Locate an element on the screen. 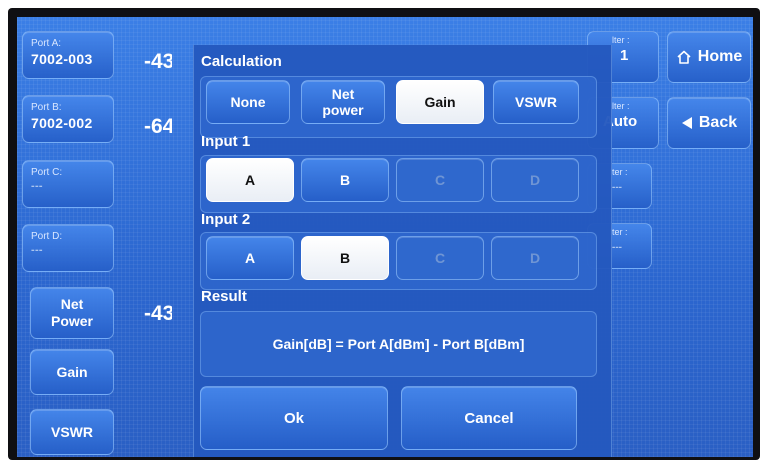  port-b-reading: -64 is located at coordinates (158, 126).